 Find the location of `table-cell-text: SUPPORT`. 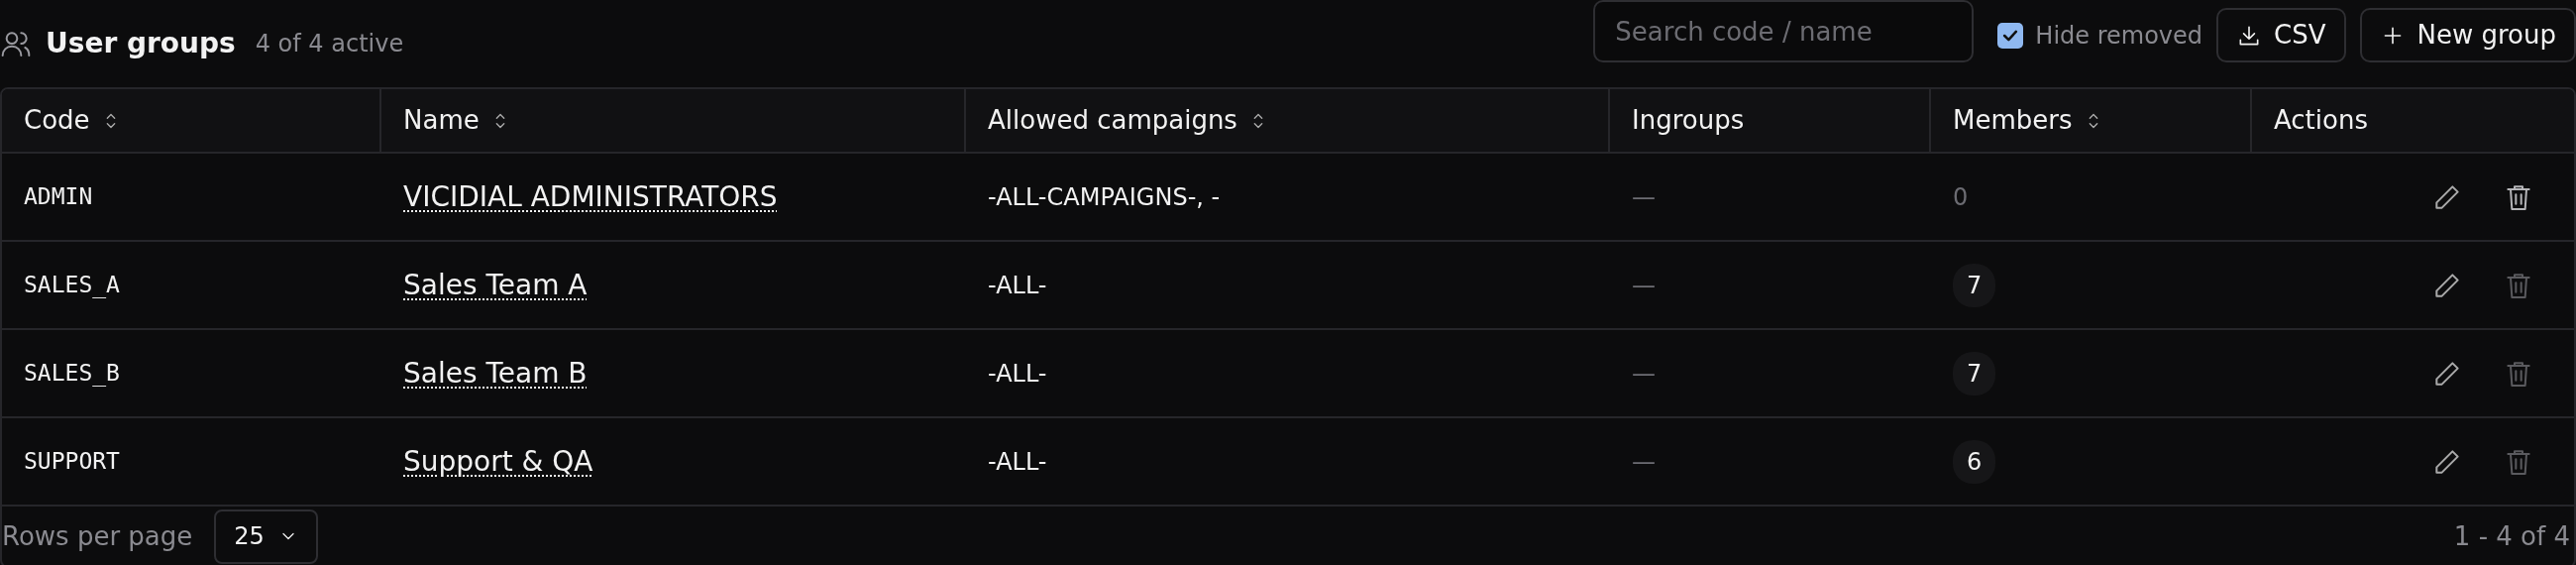

table-cell-text: SUPPORT is located at coordinates (72, 462).